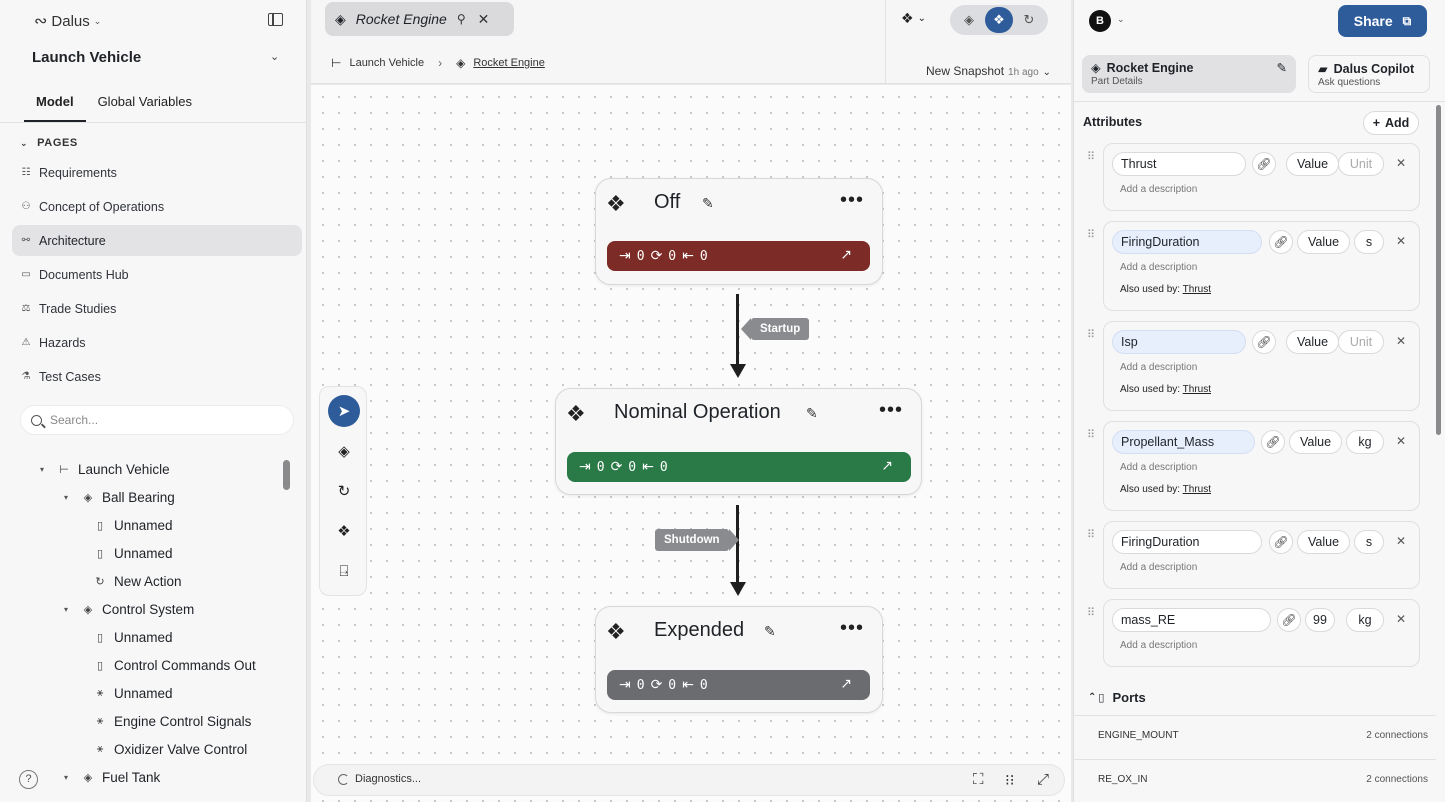 The image size is (1445, 802). Describe the element at coordinates (1179, 164) in the screenshot. I see `attribute-name-input: Thrust` at that location.